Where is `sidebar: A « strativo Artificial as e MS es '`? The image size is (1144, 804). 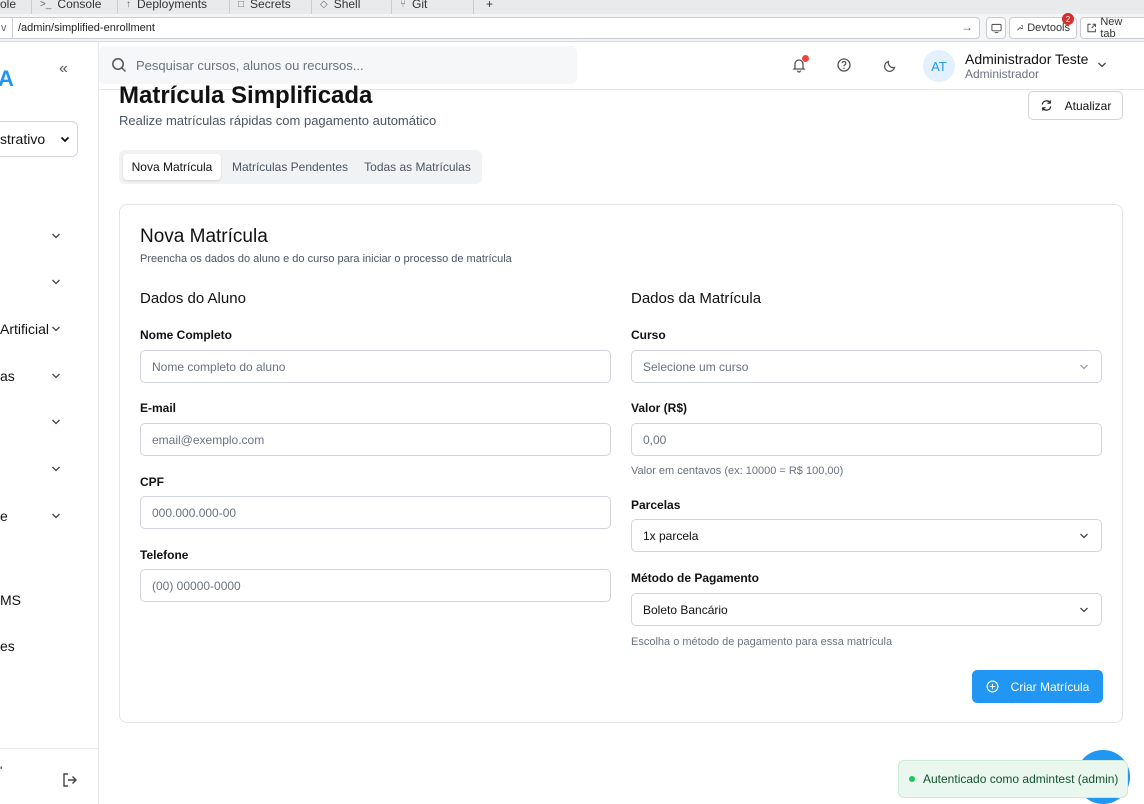 sidebar: A « strativo Artificial as e MS es ' is located at coordinates (49, 423).